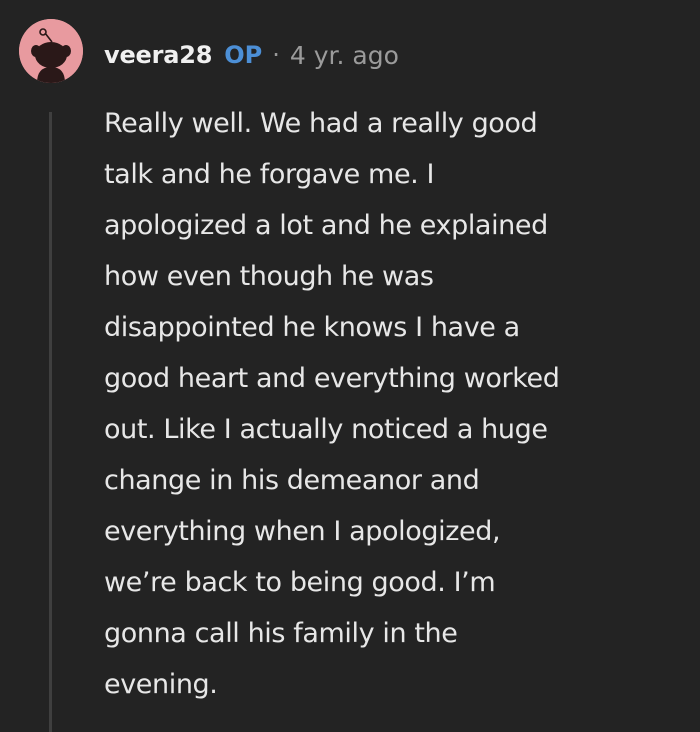 The height and width of the screenshot is (732, 700). I want to click on comment-text-line: out. Like I actually noticed a huge, so click(326, 429).